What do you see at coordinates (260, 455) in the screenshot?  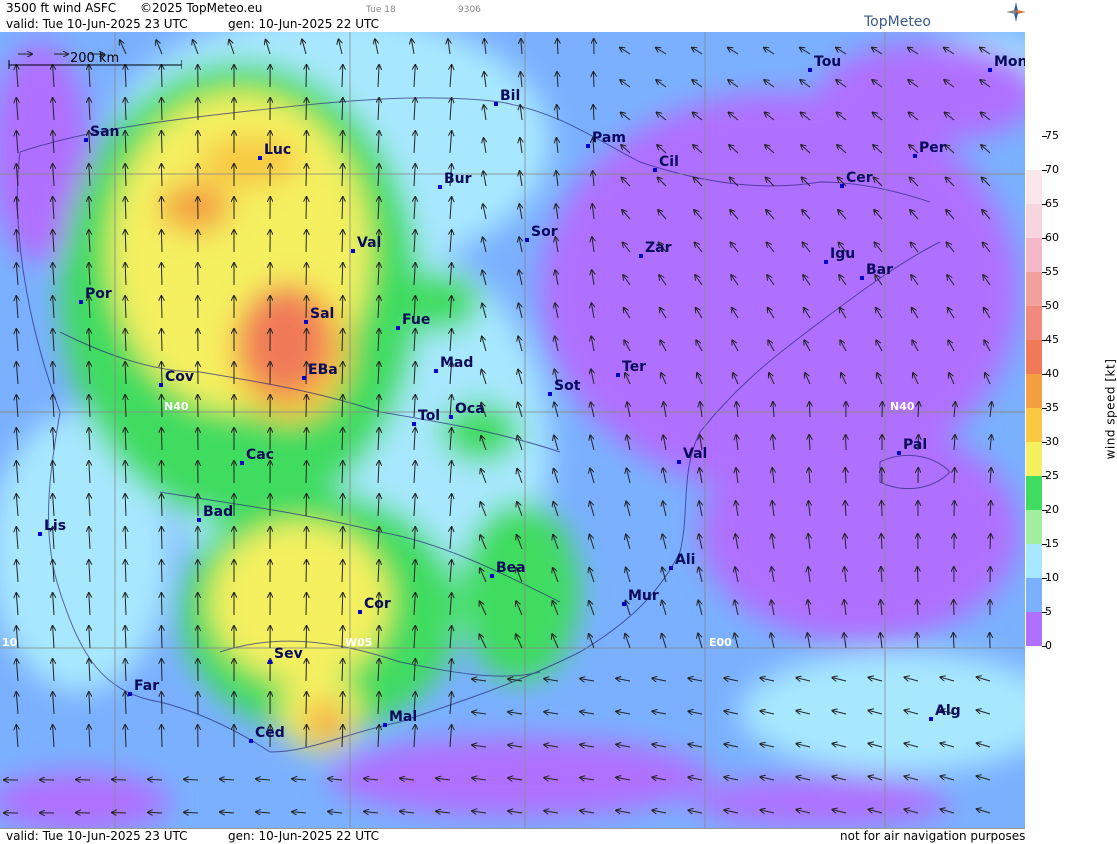 I see `city-label: Cac` at bounding box center [260, 455].